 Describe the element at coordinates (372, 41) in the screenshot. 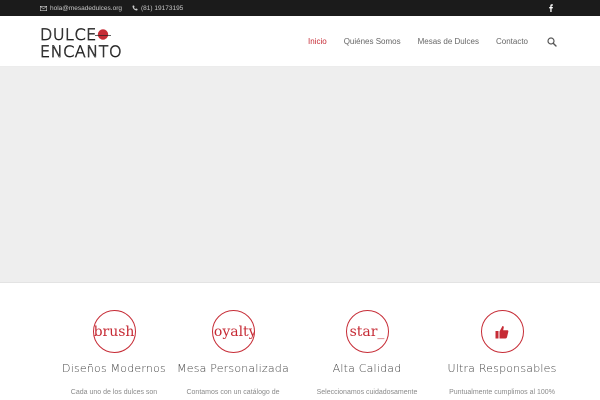

I see `nav-item-quienes-somos: Quiénes Somos` at that location.